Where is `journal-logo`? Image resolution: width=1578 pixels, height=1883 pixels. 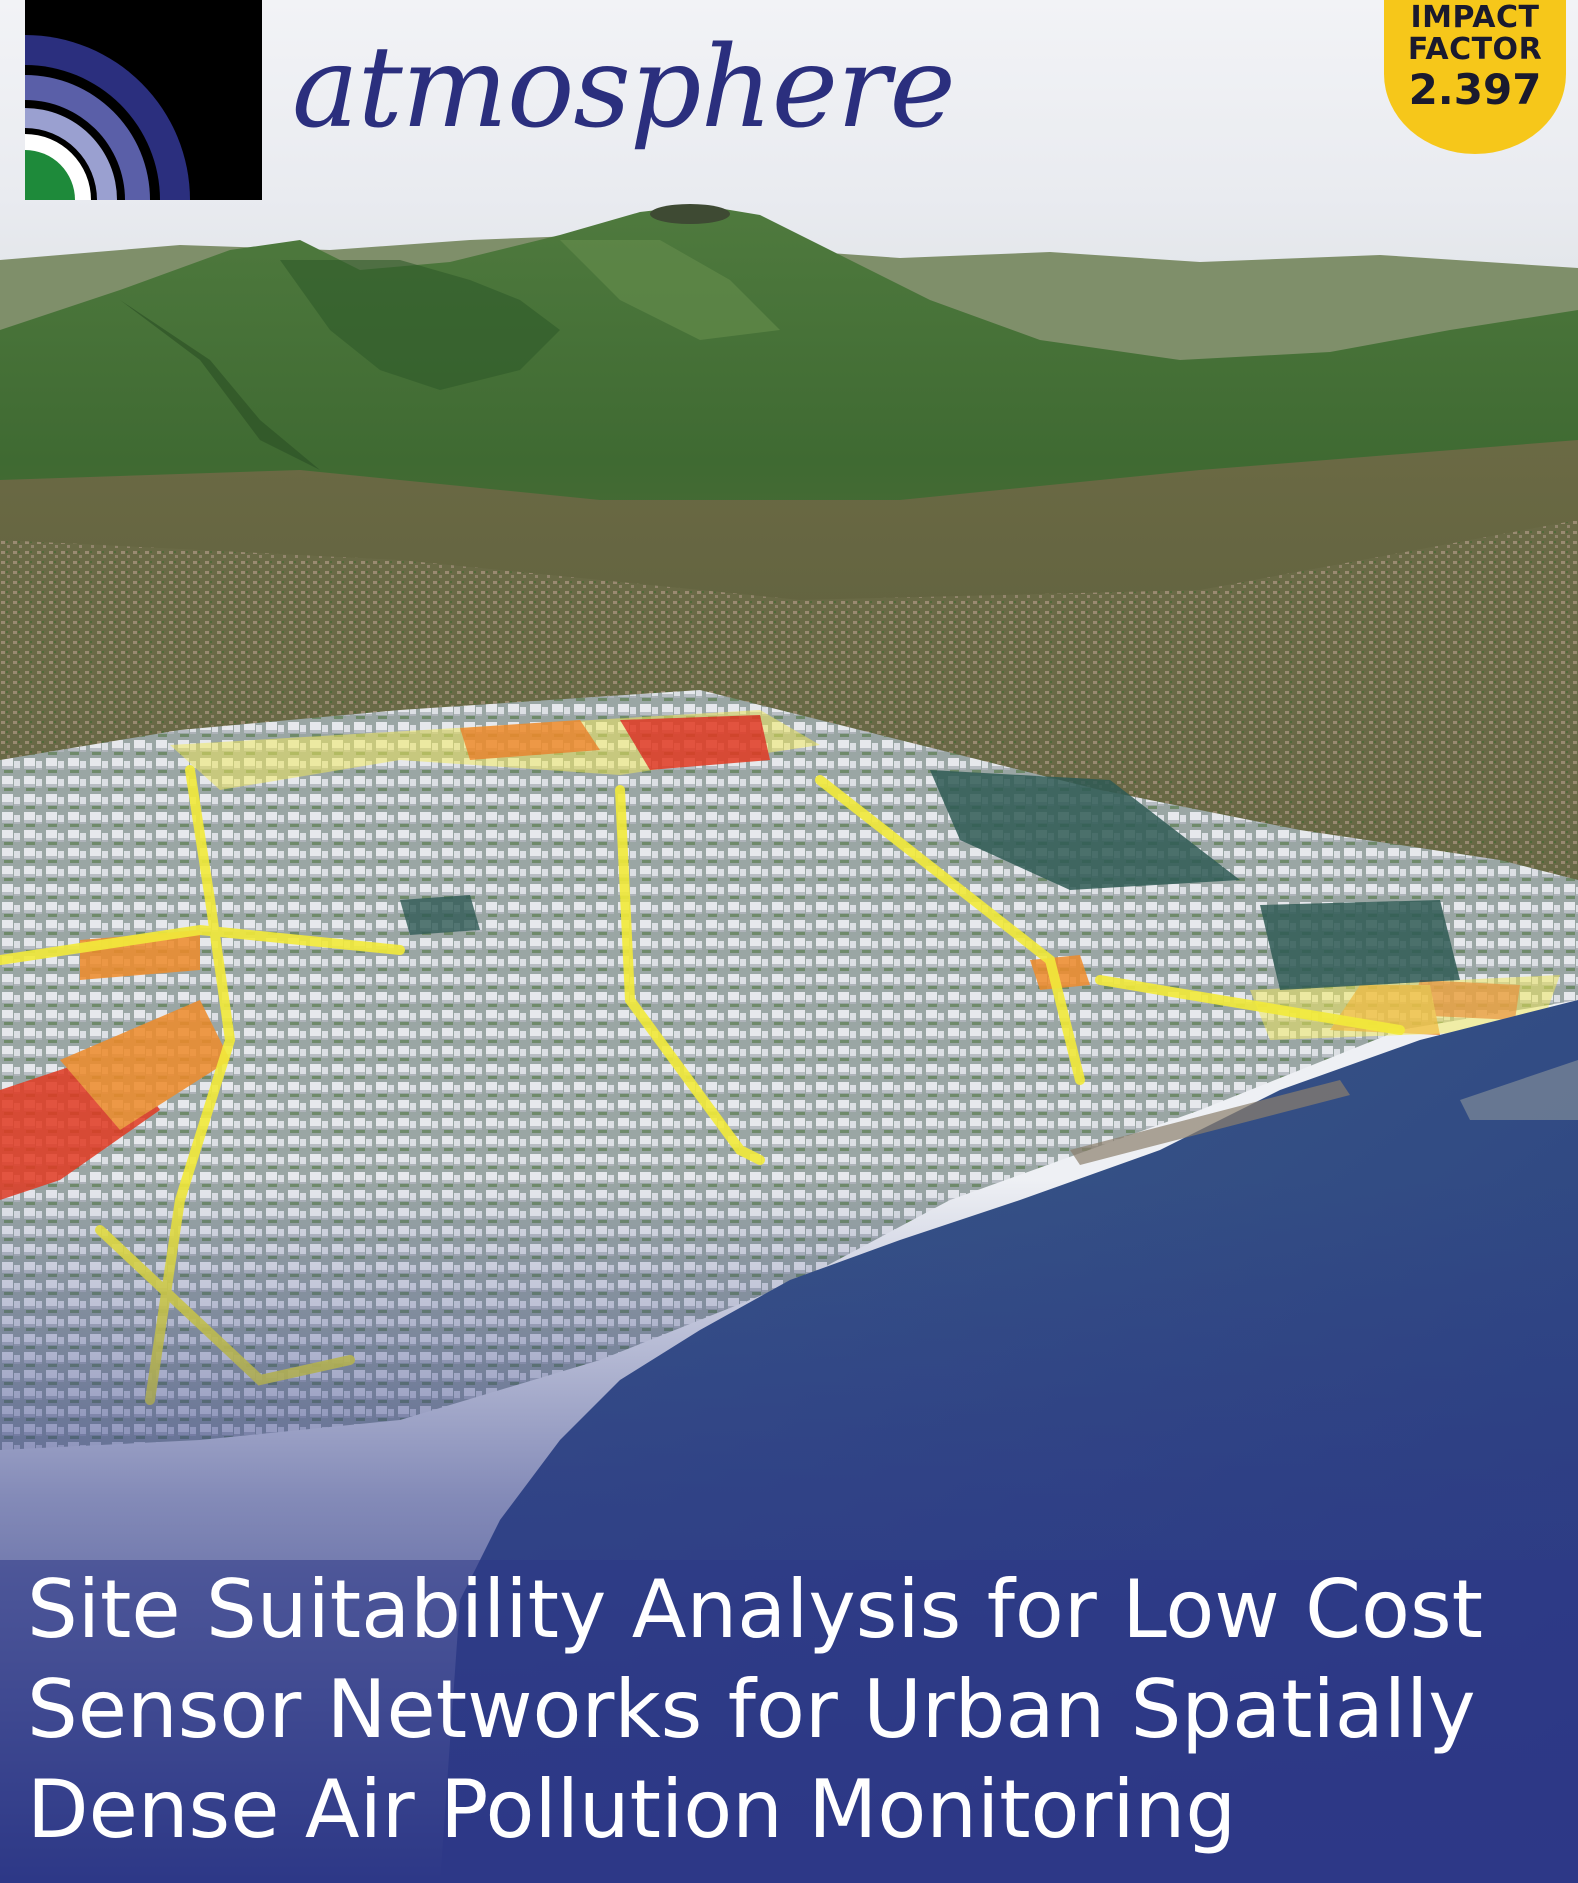
journal-logo is located at coordinates (143, 100).